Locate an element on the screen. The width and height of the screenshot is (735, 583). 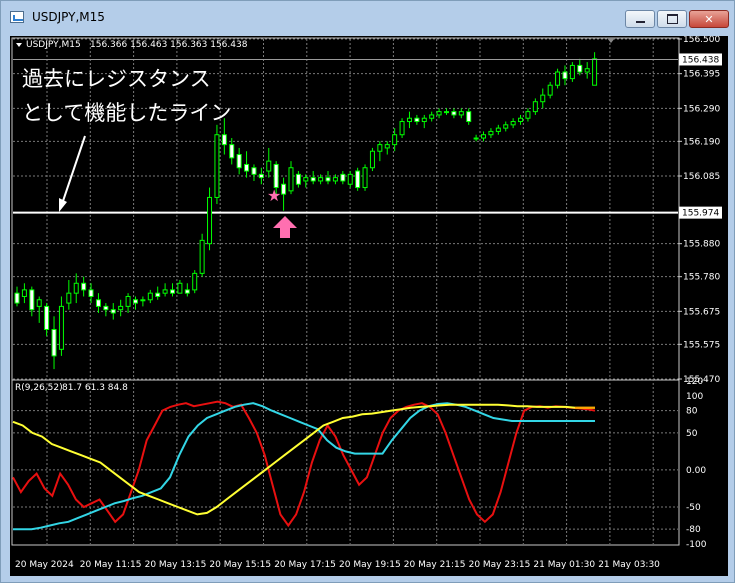
indicator-axis-label: 80 is located at coordinates (692, 412).